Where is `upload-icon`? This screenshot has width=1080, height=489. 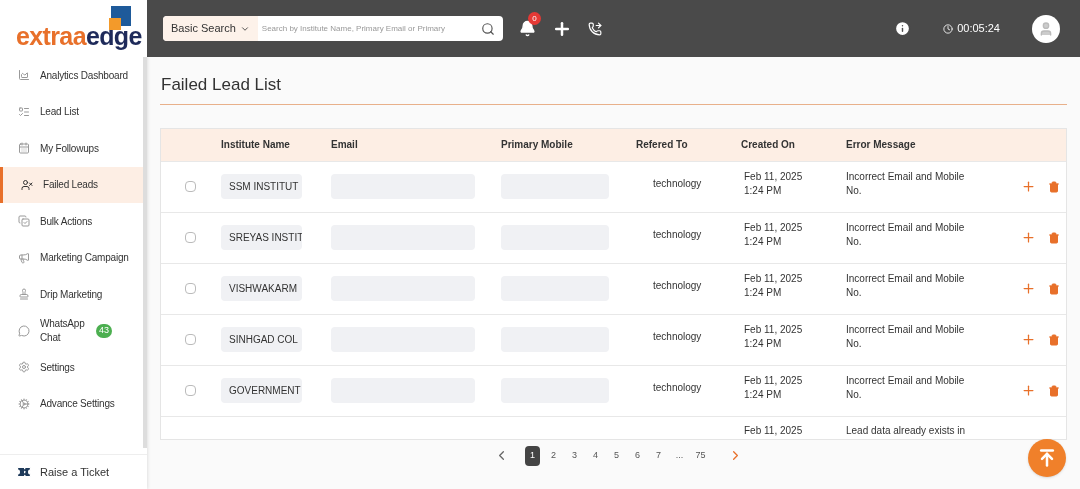 upload-icon is located at coordinates (1047, 458).